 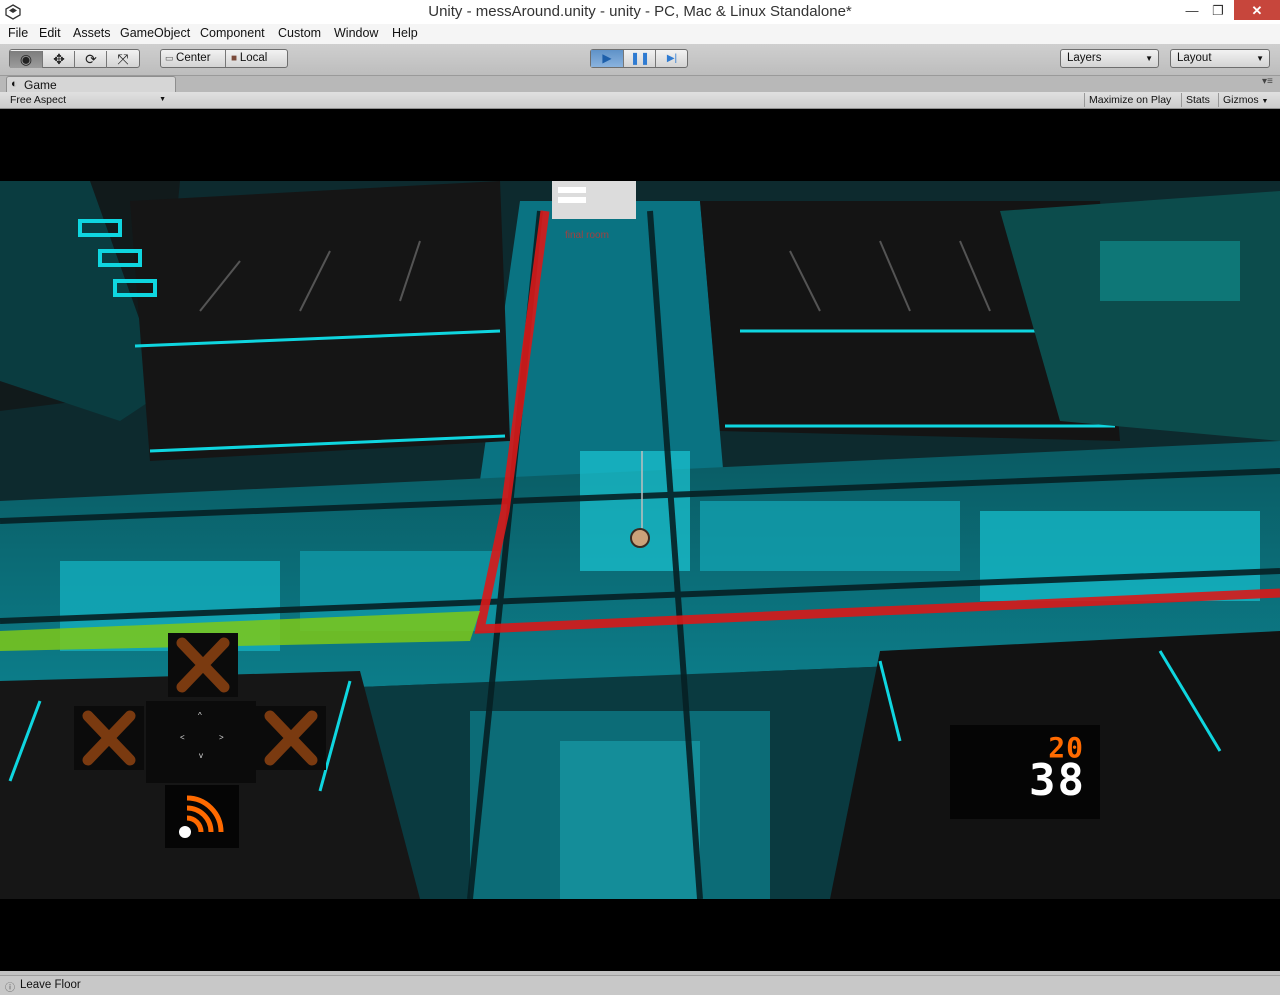 What do you see at coordinates (1241, 100) in the screenshot?
I see `gizmos-label: Gizmos` at bounding box center [1241, 100].